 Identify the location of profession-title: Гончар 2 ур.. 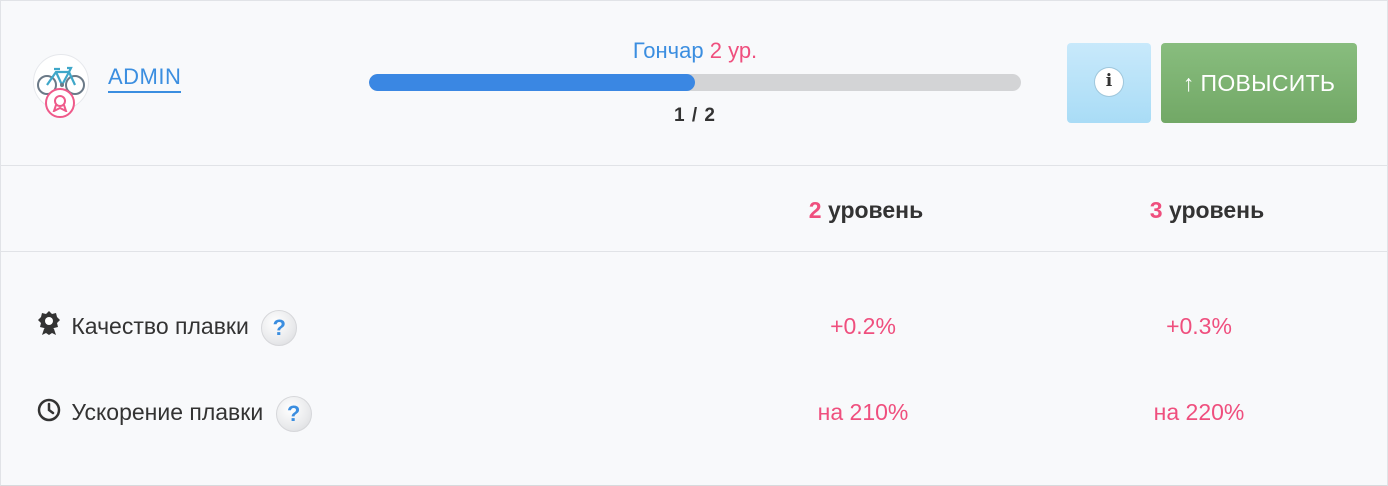
(695, 51).